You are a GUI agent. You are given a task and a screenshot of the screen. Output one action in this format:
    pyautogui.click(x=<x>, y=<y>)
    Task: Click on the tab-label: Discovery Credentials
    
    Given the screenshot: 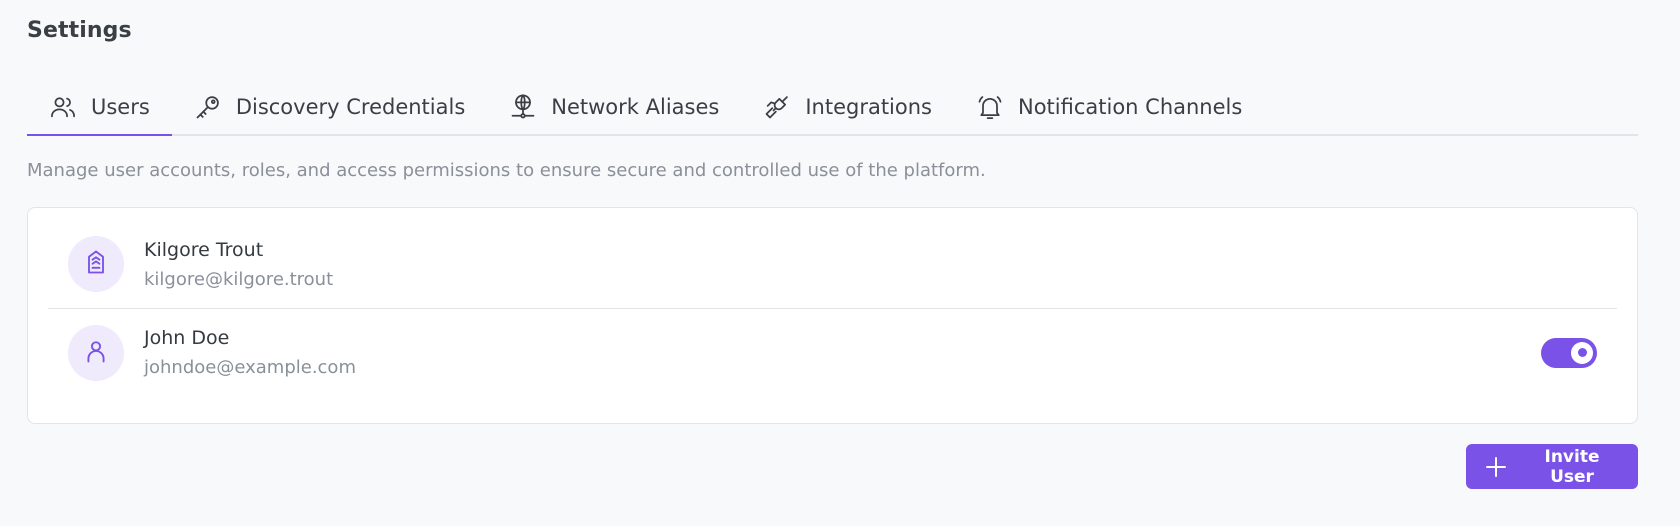 What is the action you would take?
    pyautogui.click(x=350, y=107)
    